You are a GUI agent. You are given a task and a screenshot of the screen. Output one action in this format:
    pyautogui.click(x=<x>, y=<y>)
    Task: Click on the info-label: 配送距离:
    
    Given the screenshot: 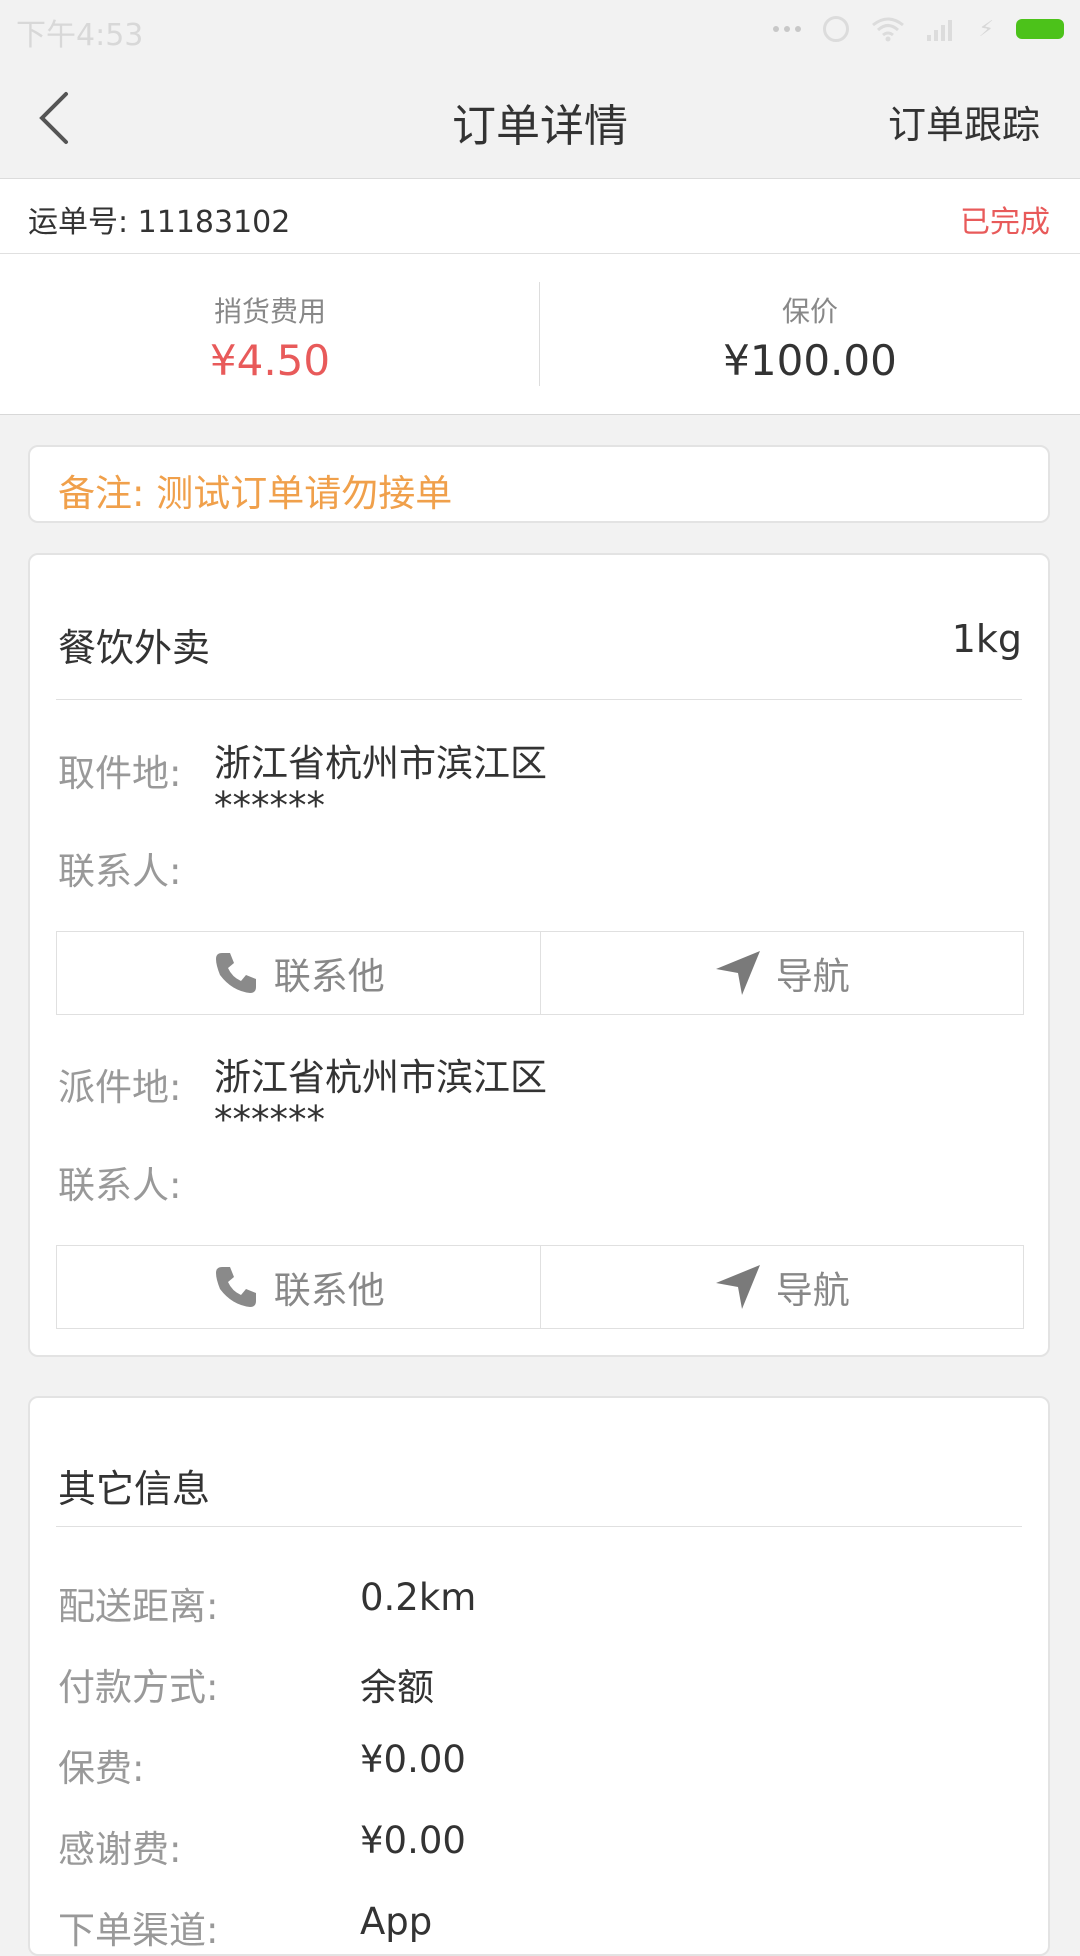 What is the action you would take?
    pyautogui.click(x=138, y=1606)
    